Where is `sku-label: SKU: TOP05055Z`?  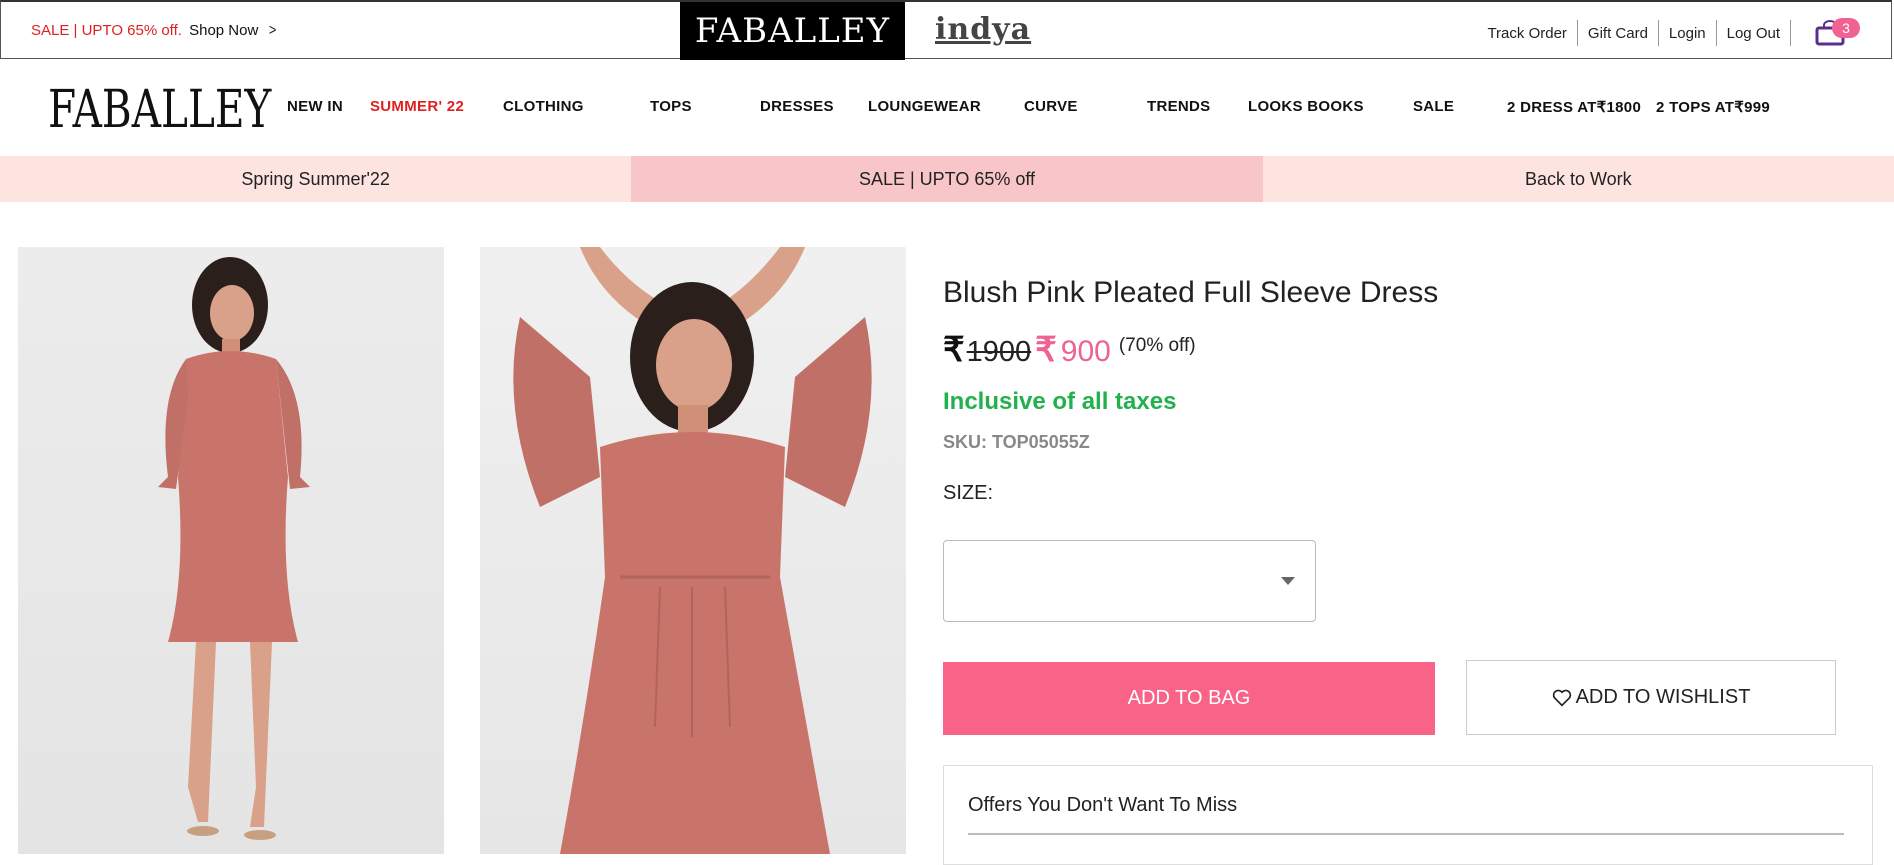
sku-label: SKU: TOP05055Z is located at coordinates (1016, 442).